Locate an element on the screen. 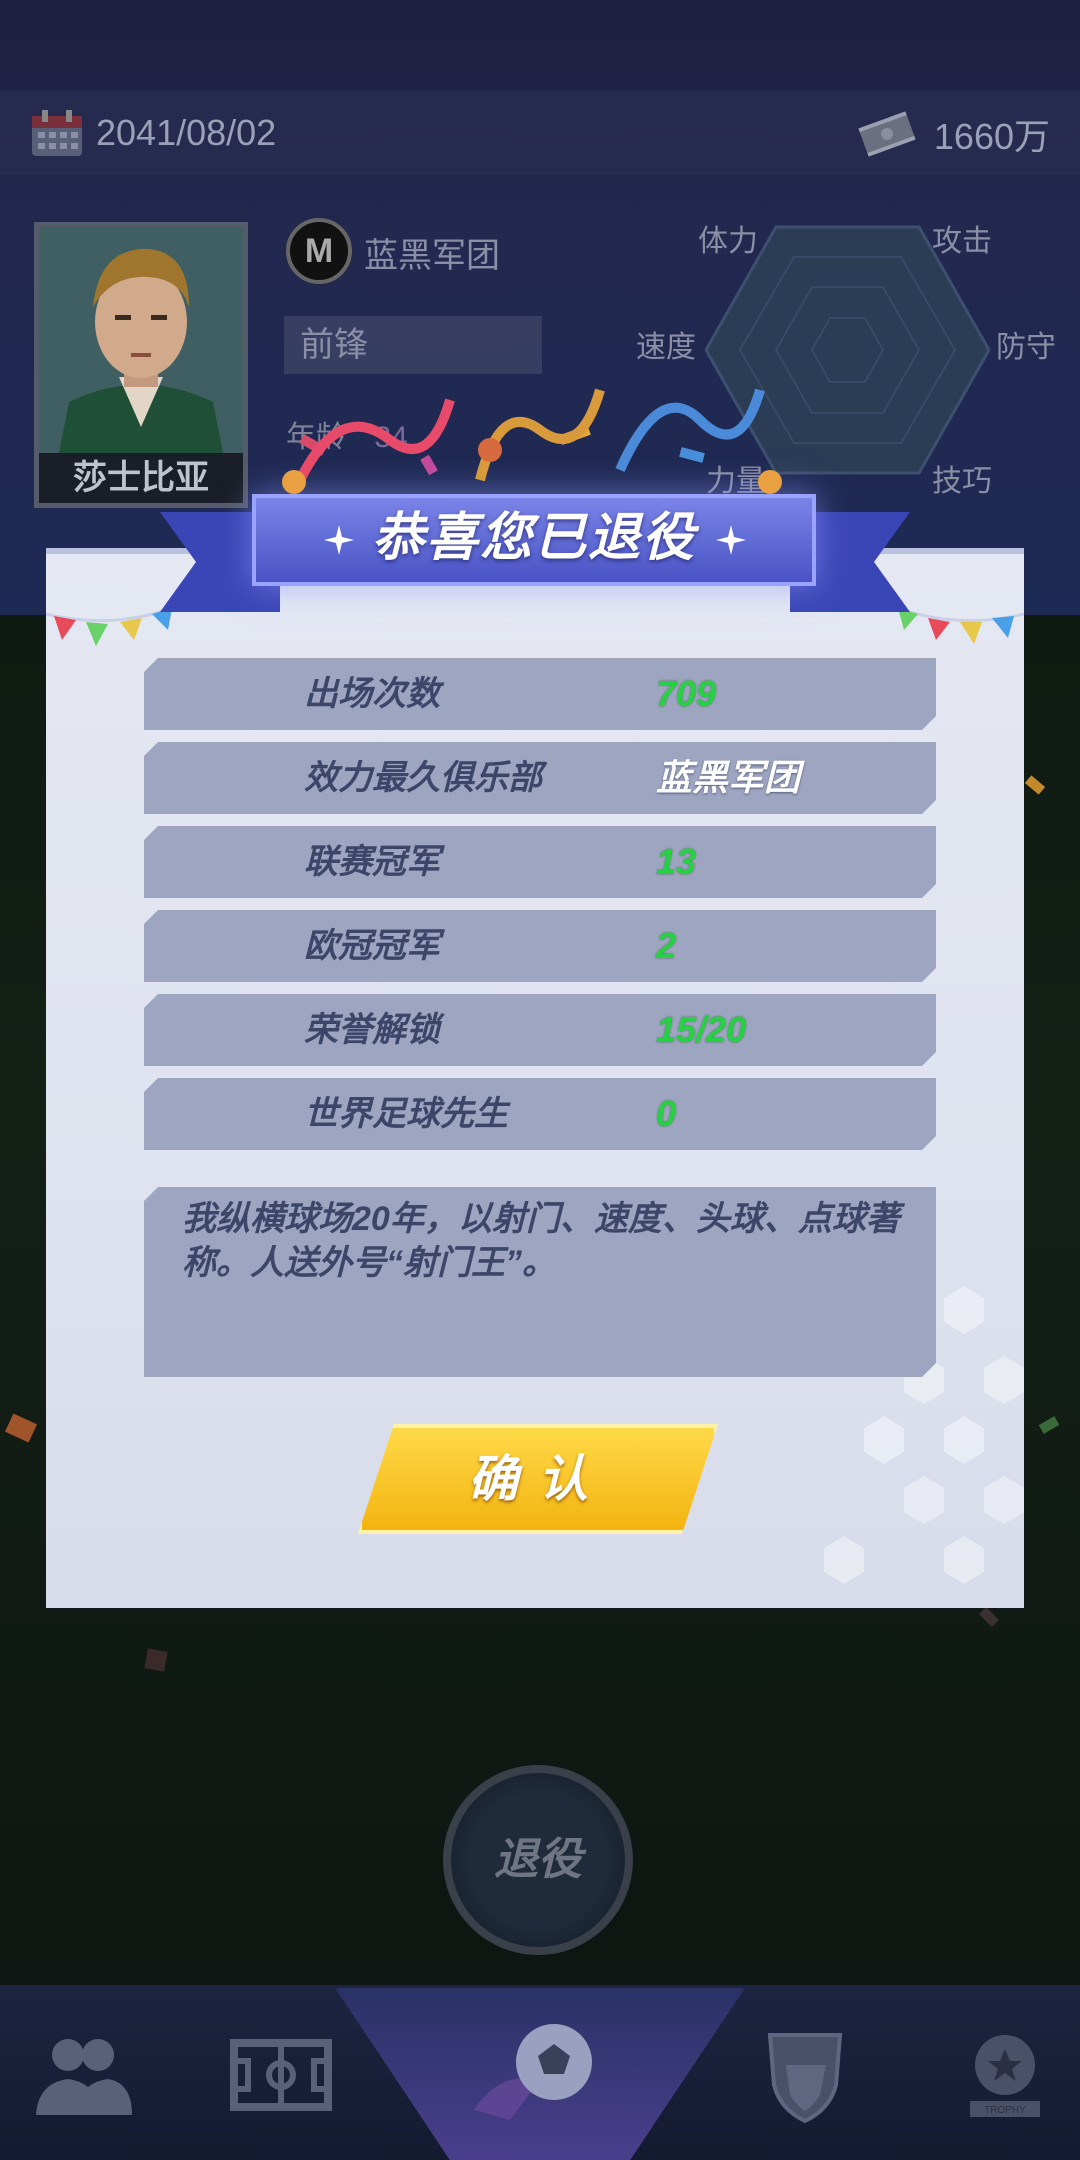 The height and width of the screenshot is (2160, 1080). club-name: 蓝黑军团 is located at coordinates (432, 256).